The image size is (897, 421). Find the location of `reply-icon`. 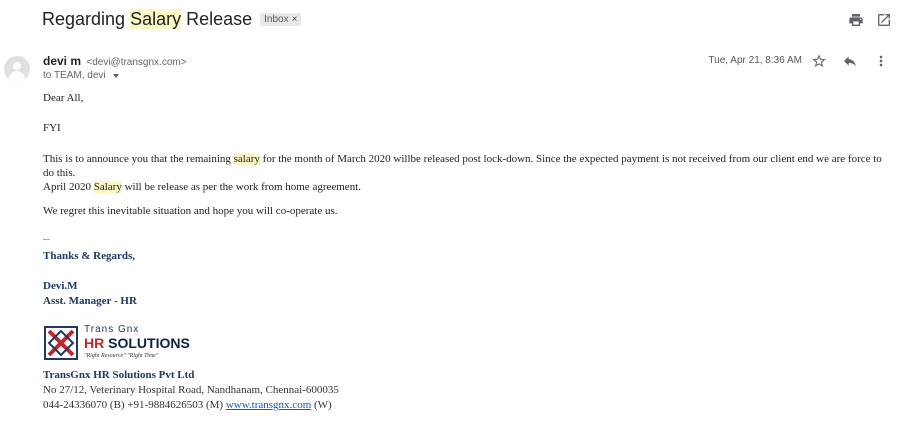

reply-icon is located at coordinates (850, 61).